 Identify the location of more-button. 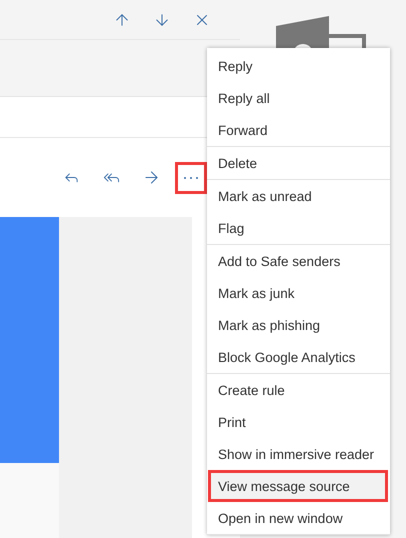
(191, 178).